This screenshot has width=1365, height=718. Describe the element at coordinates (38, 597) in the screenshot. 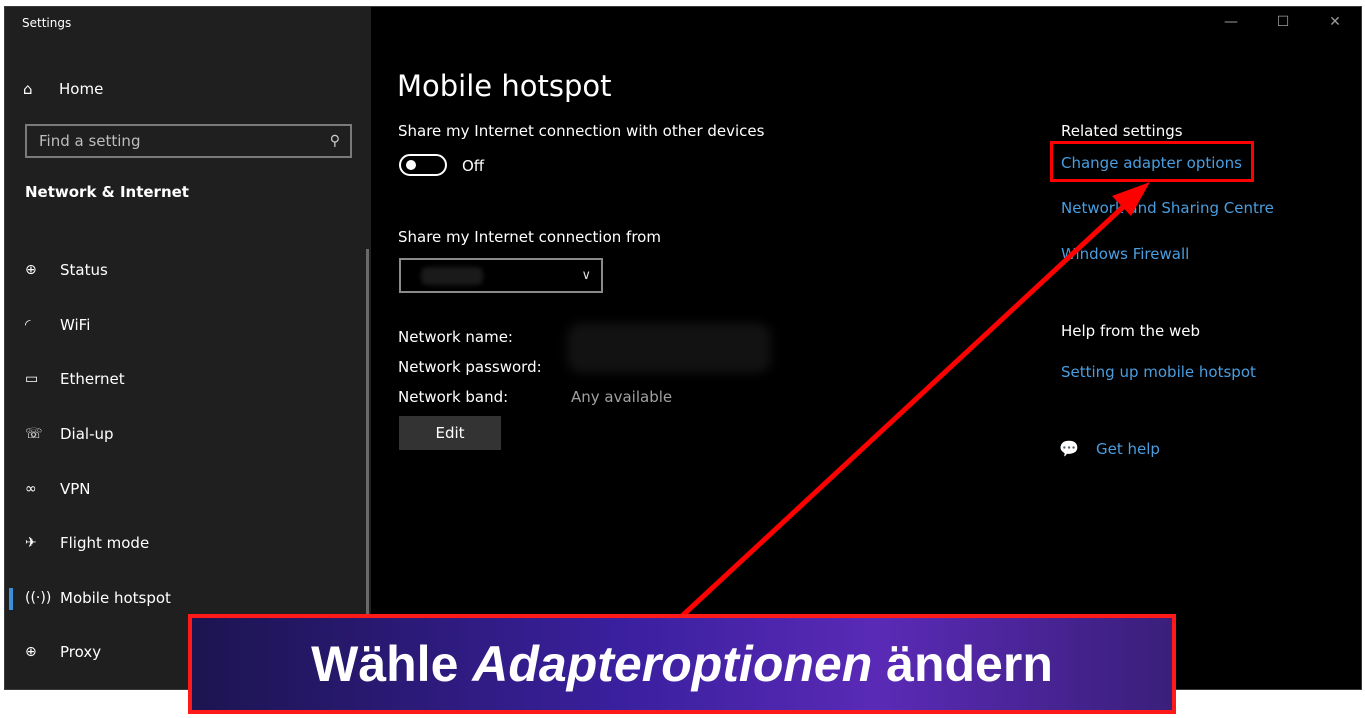

I see `hotspot-icon: ((·))` at that location.